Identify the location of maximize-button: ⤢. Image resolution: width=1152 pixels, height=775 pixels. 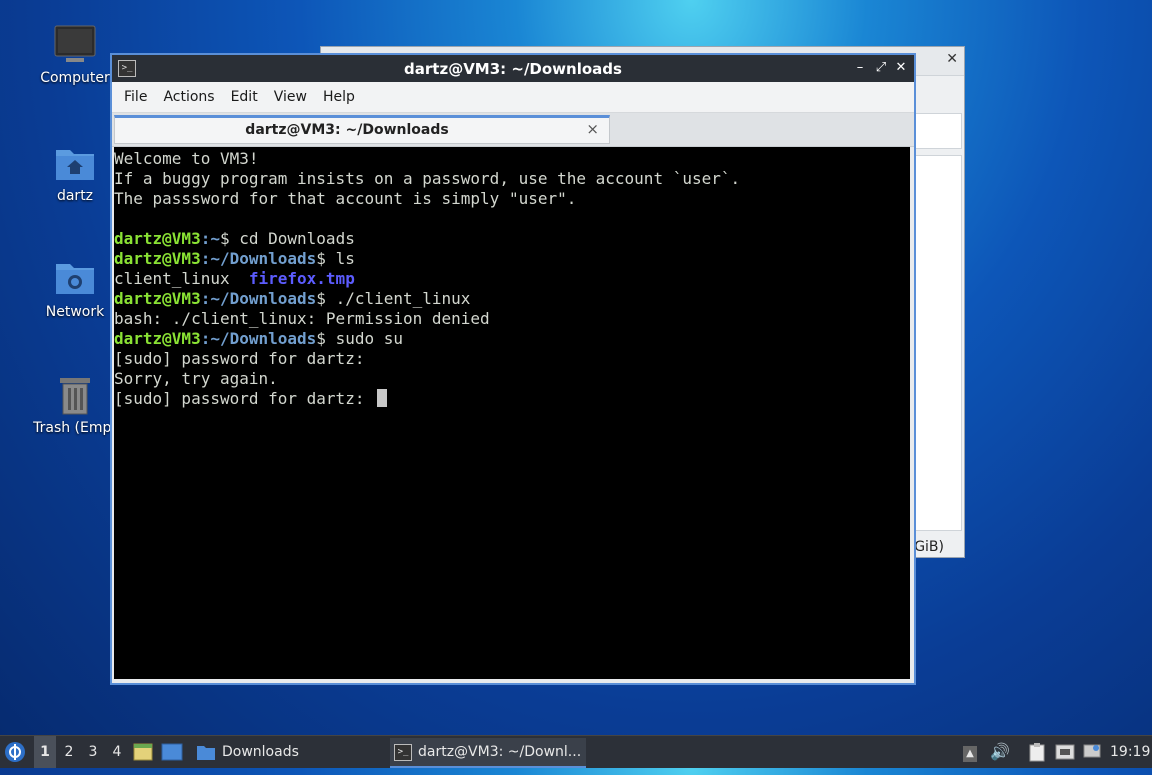
(881, 68).